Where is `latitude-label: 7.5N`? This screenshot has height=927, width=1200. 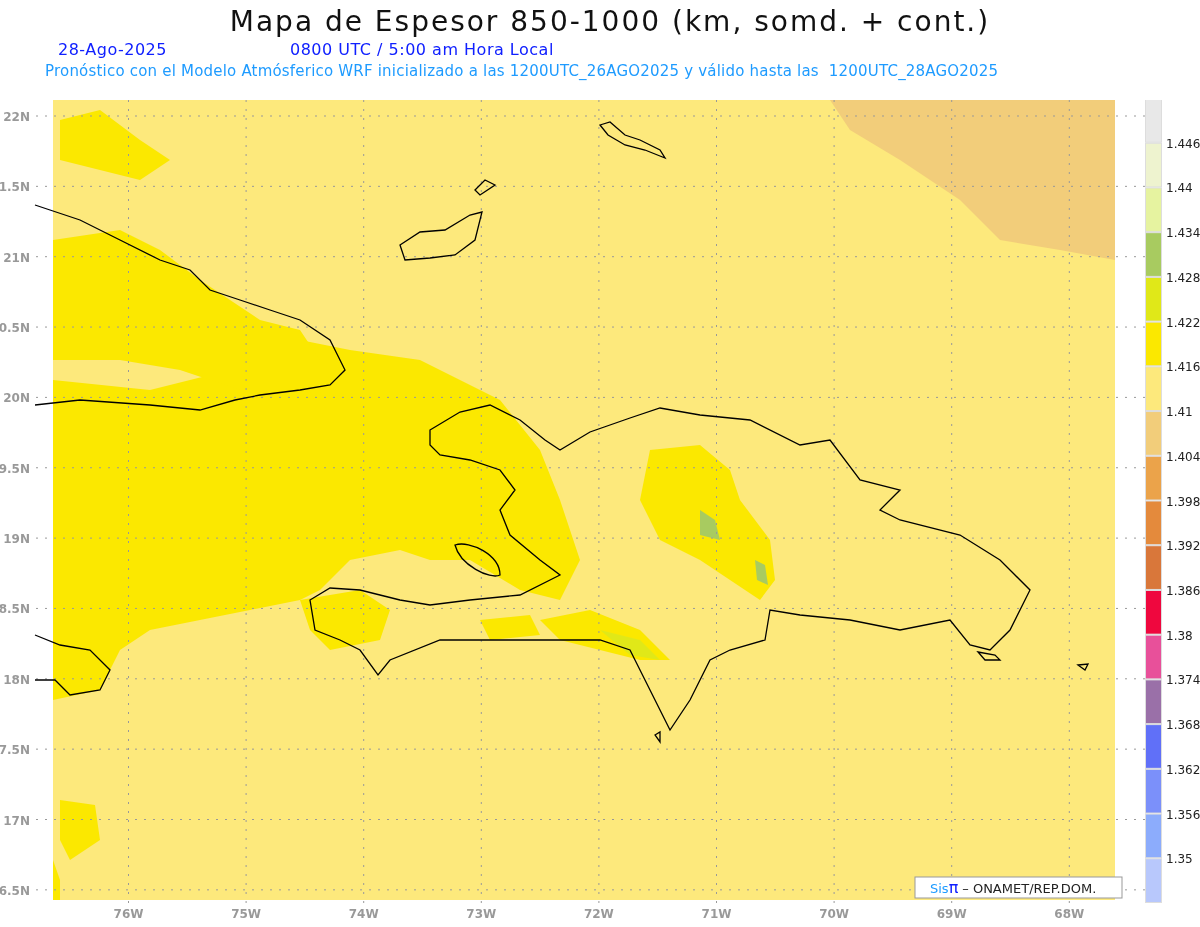
latitude-label: 7.5N is located at coordinates (15, 750).